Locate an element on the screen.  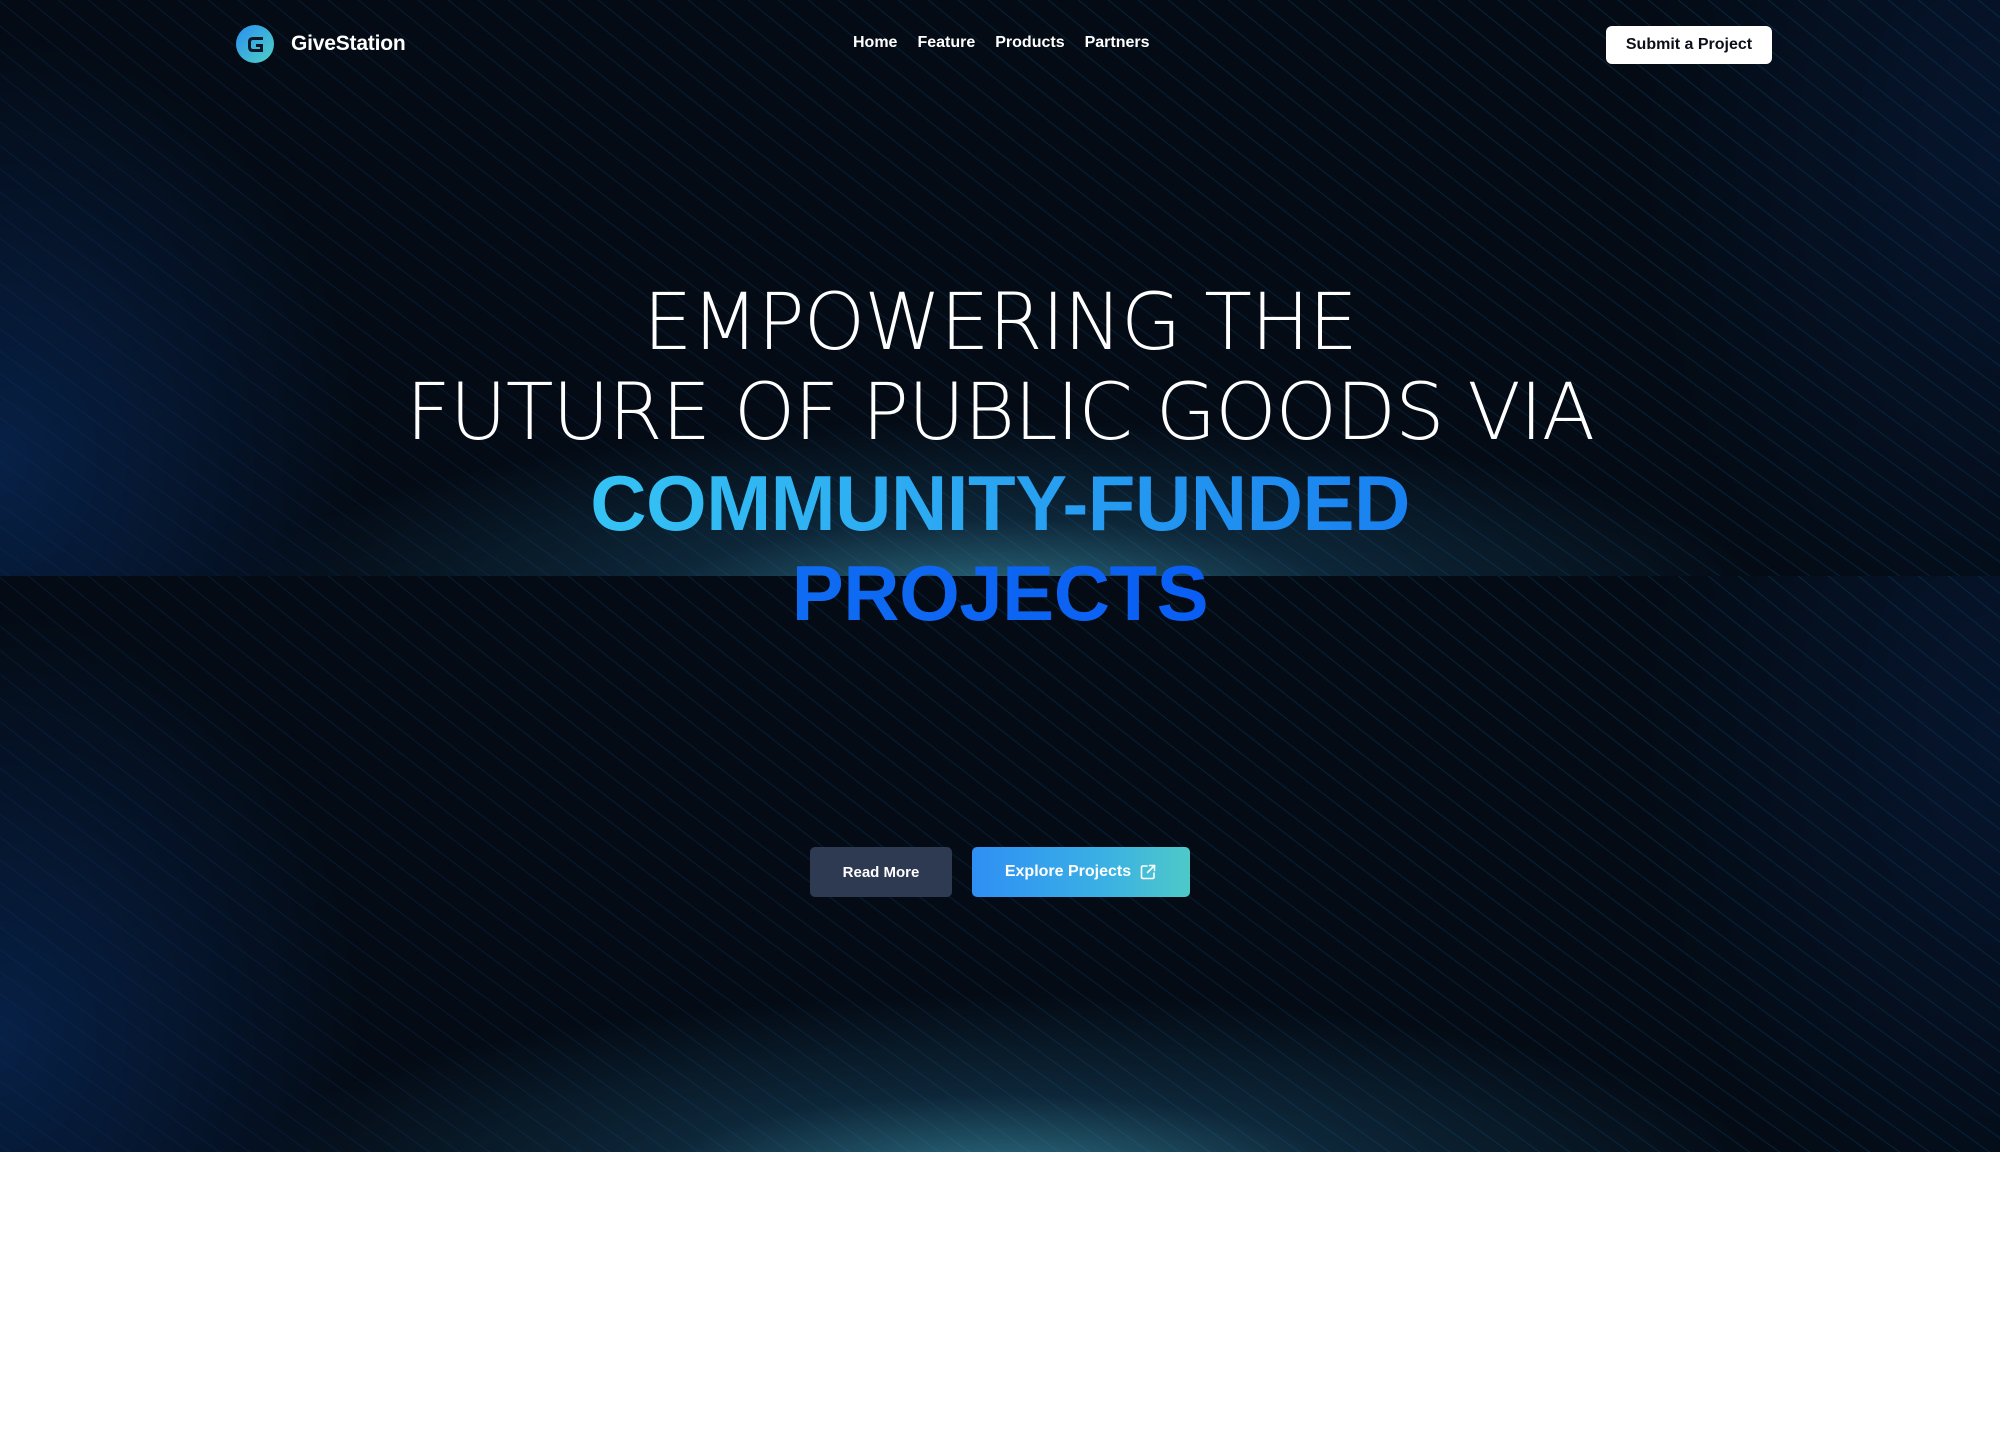
headline-accent-text-2: PROJECTS is located at coordinates (1000, 593).